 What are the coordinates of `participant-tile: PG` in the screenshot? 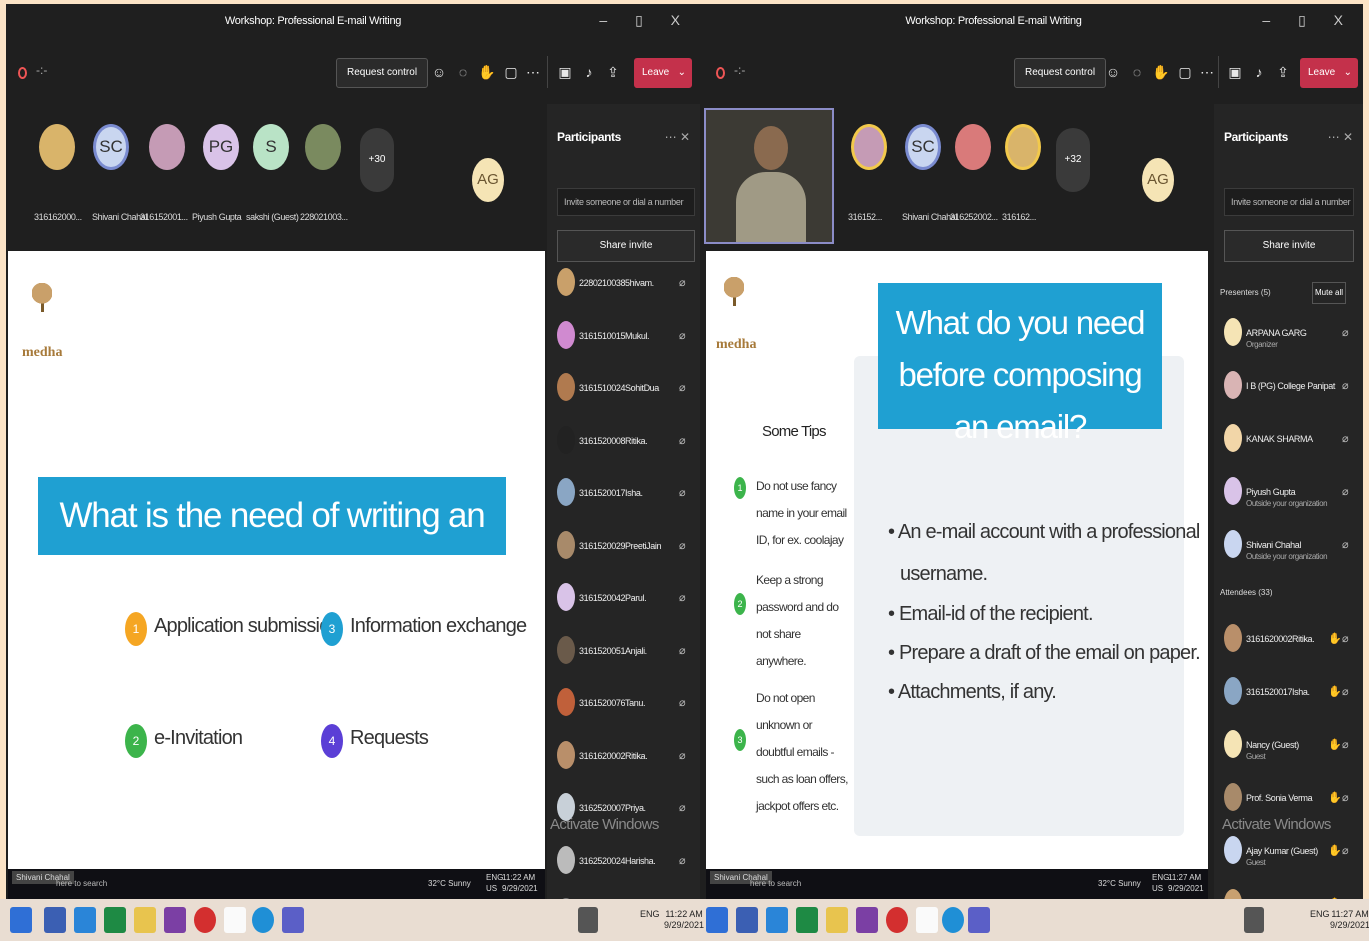 It's located at (221, 147).